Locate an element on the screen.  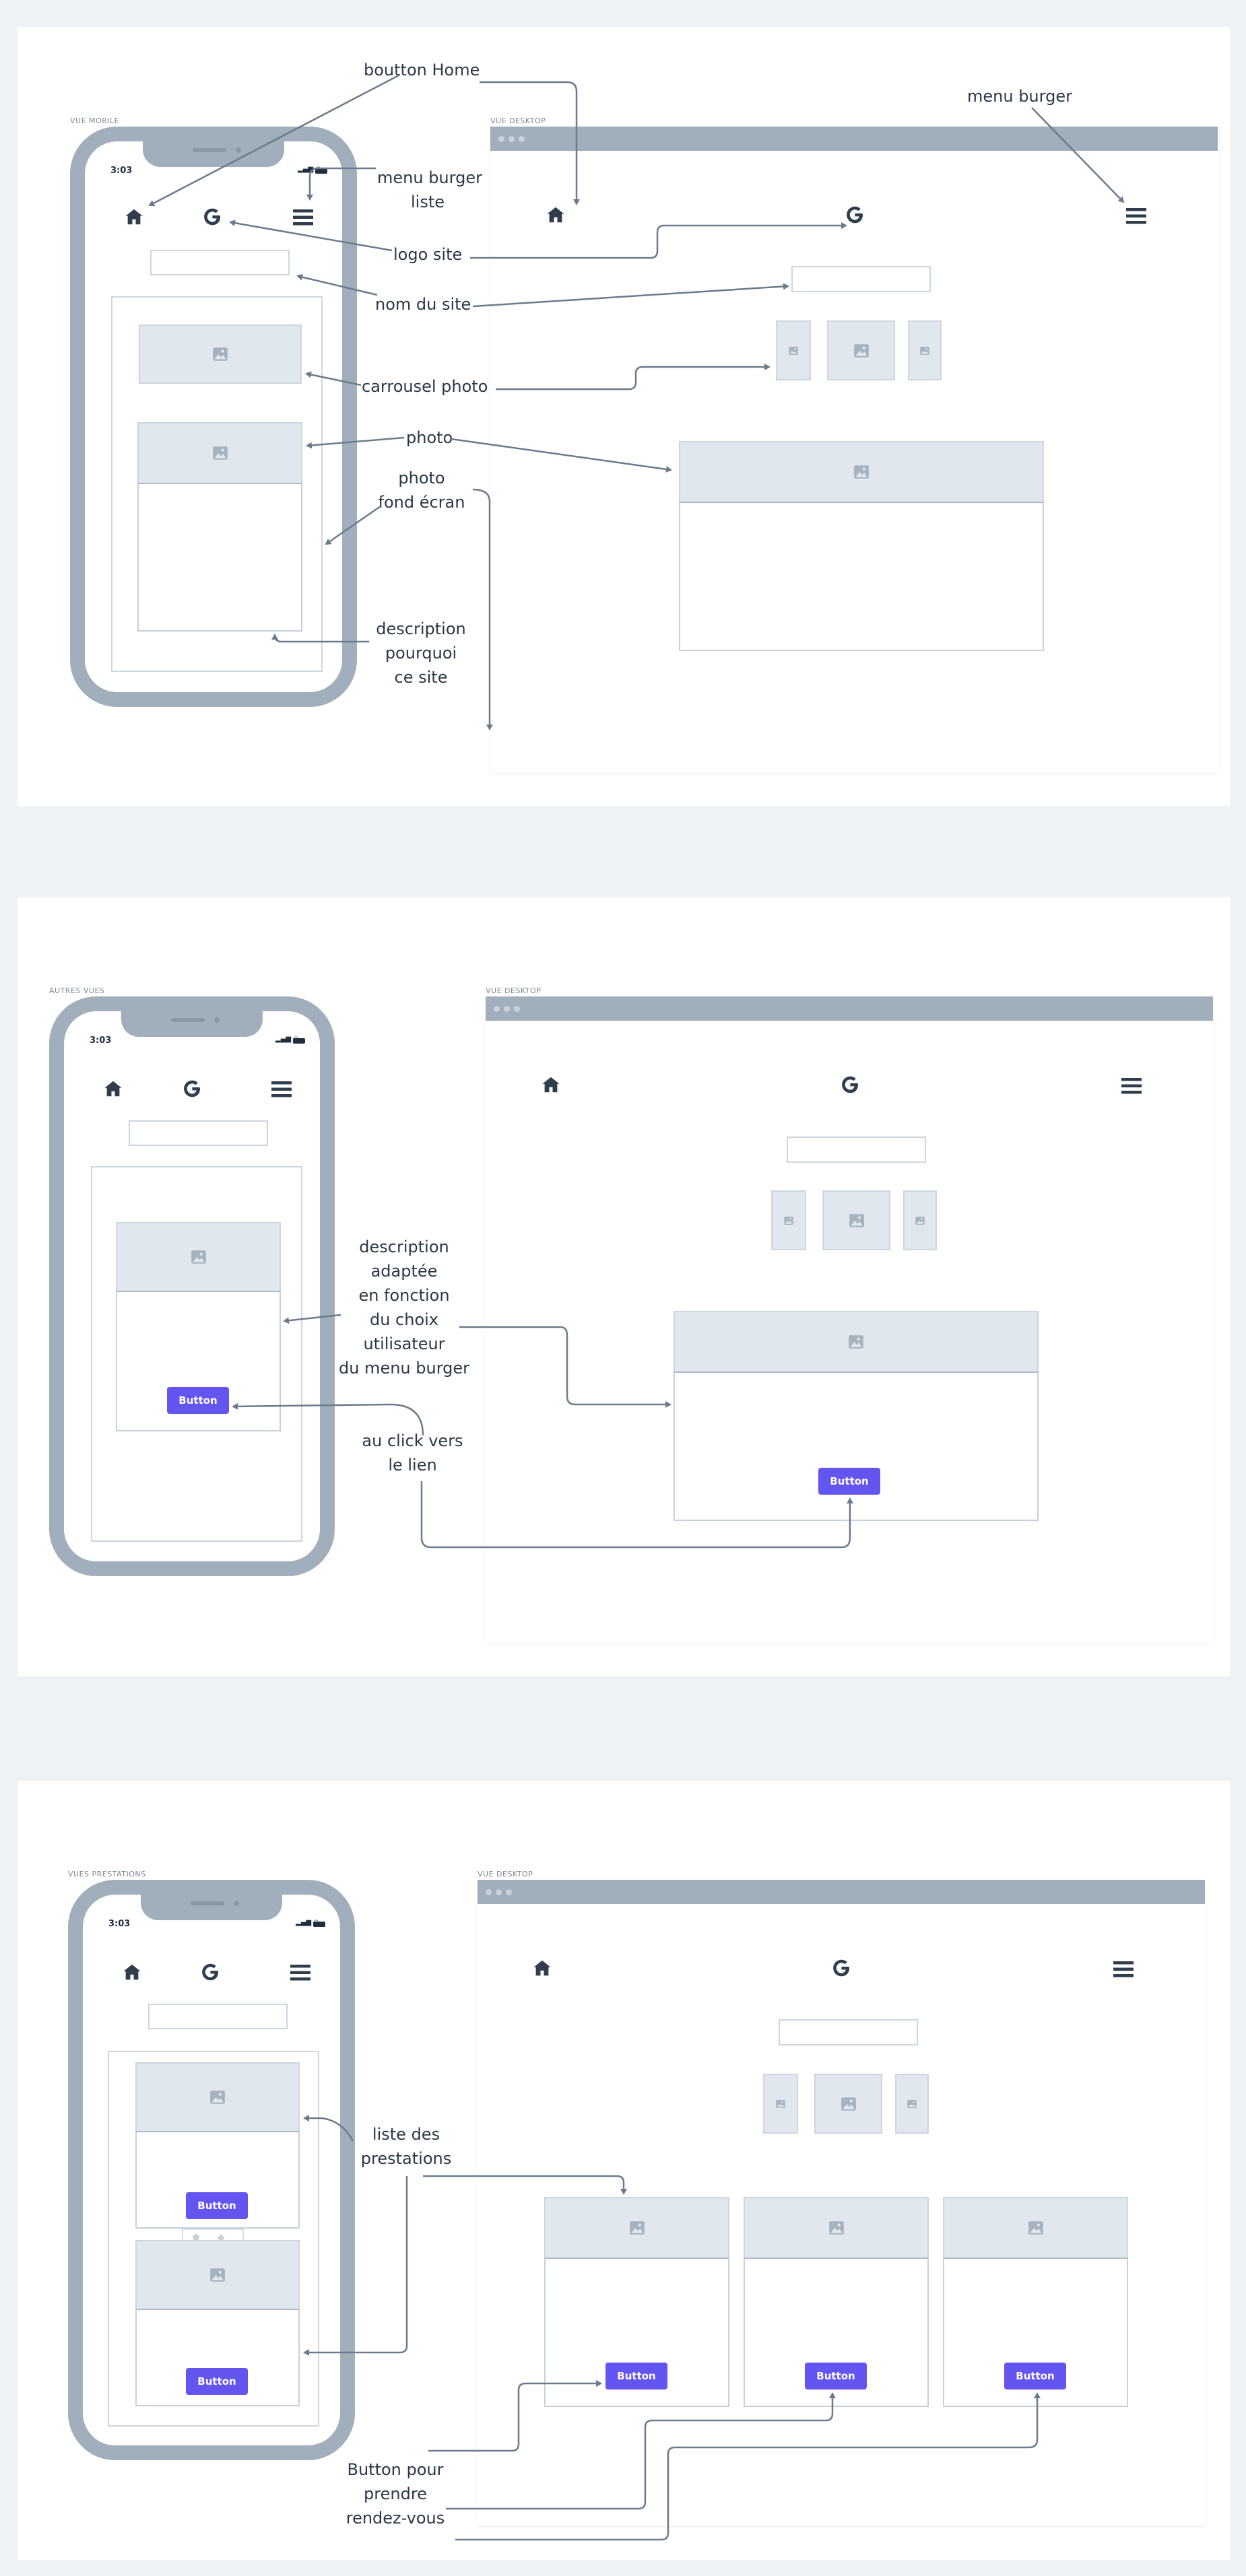
annotation-services-list: liste des prestations is located at coordinates (406, 2146).